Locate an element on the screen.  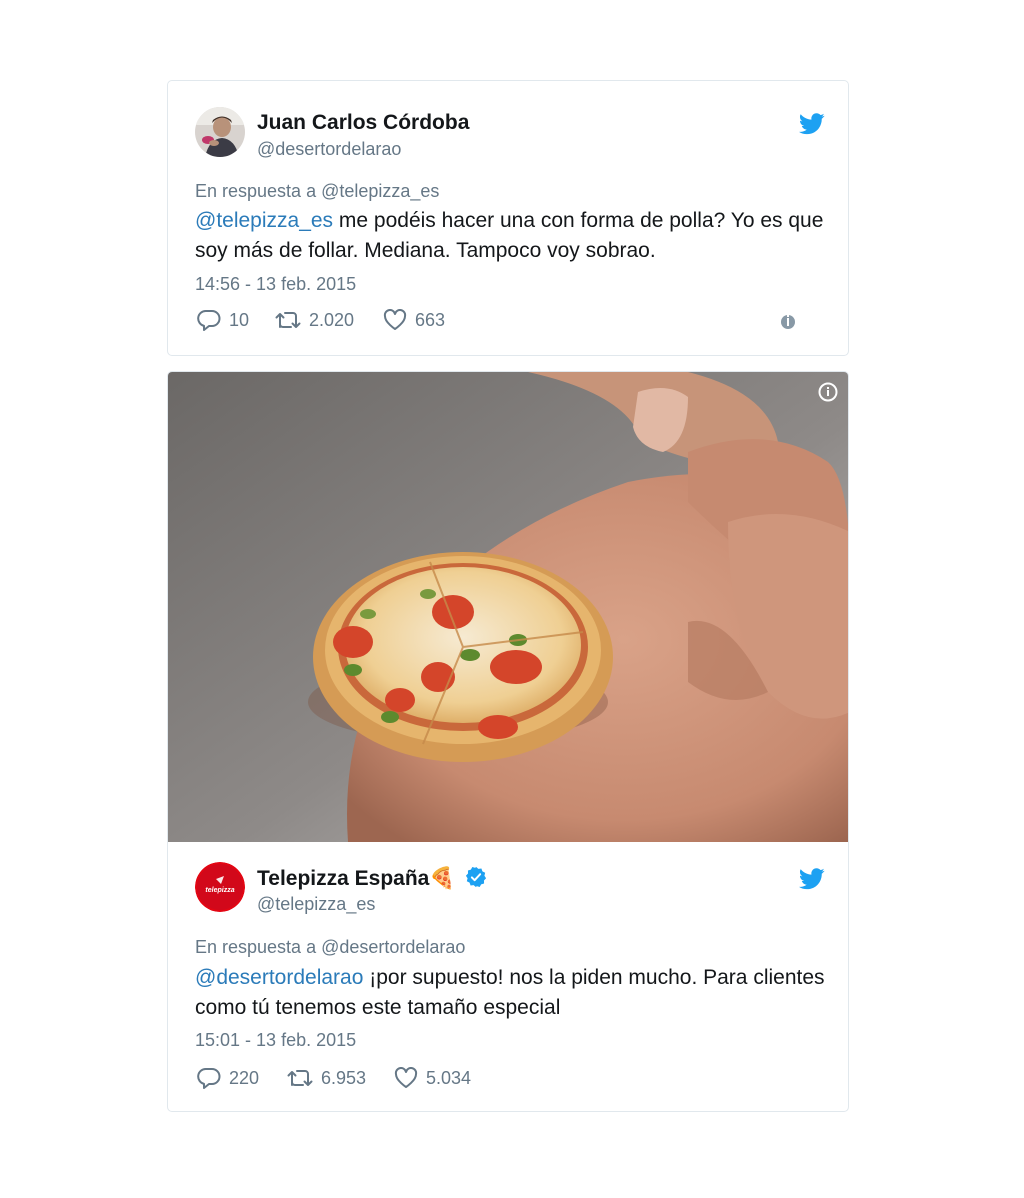
like-button: 5.034 is located at coordinates (432, 1078).